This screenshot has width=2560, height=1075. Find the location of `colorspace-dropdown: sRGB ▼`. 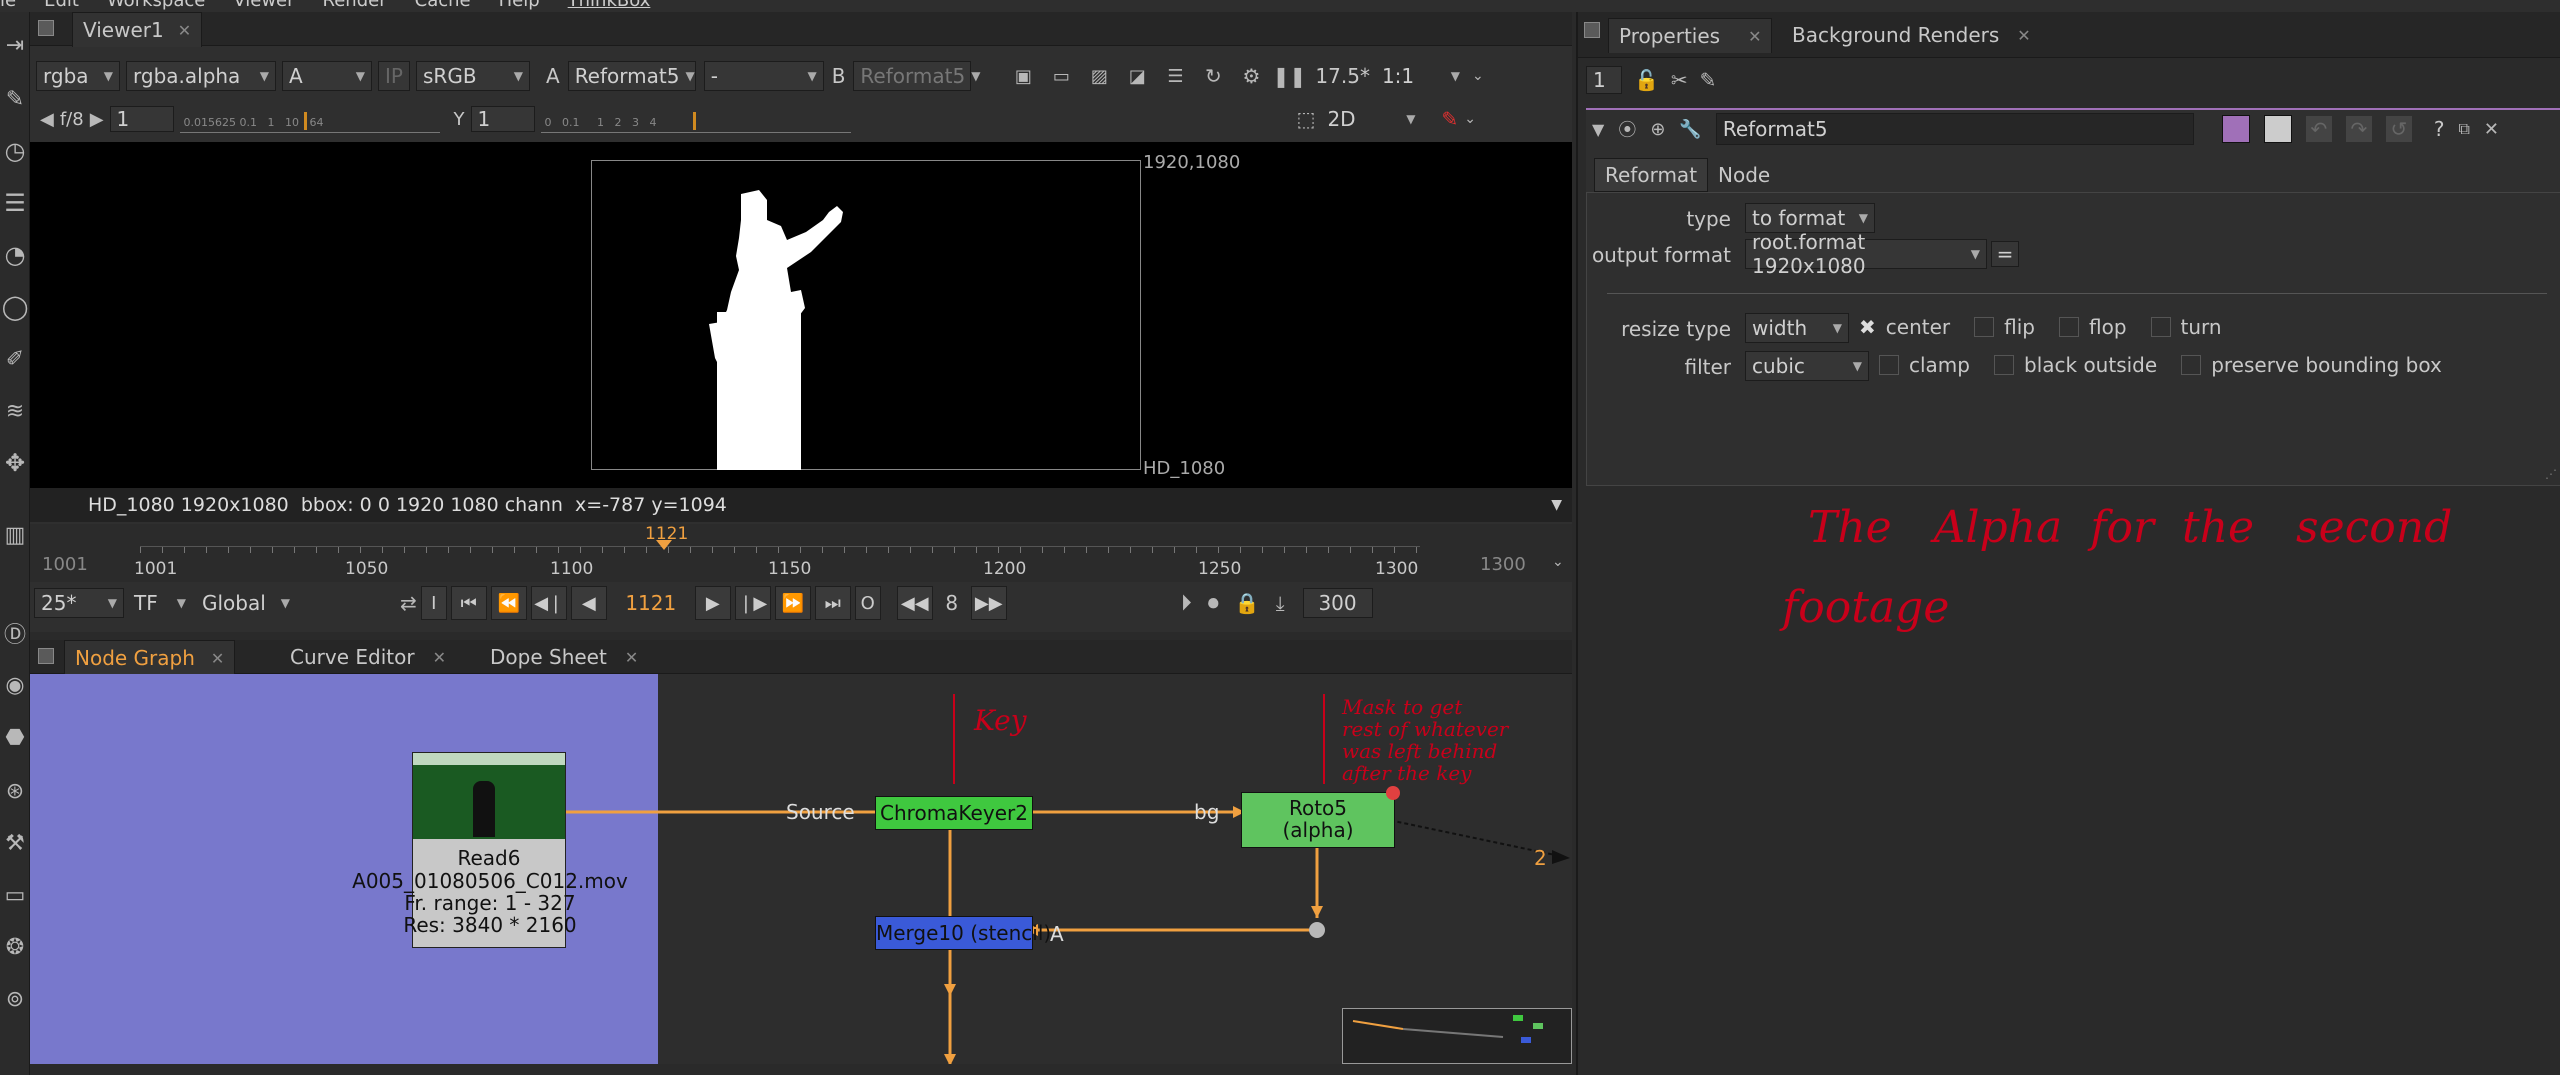

colorspace-dropdown: sRGB ▼ is located at coordinates (473, 76).